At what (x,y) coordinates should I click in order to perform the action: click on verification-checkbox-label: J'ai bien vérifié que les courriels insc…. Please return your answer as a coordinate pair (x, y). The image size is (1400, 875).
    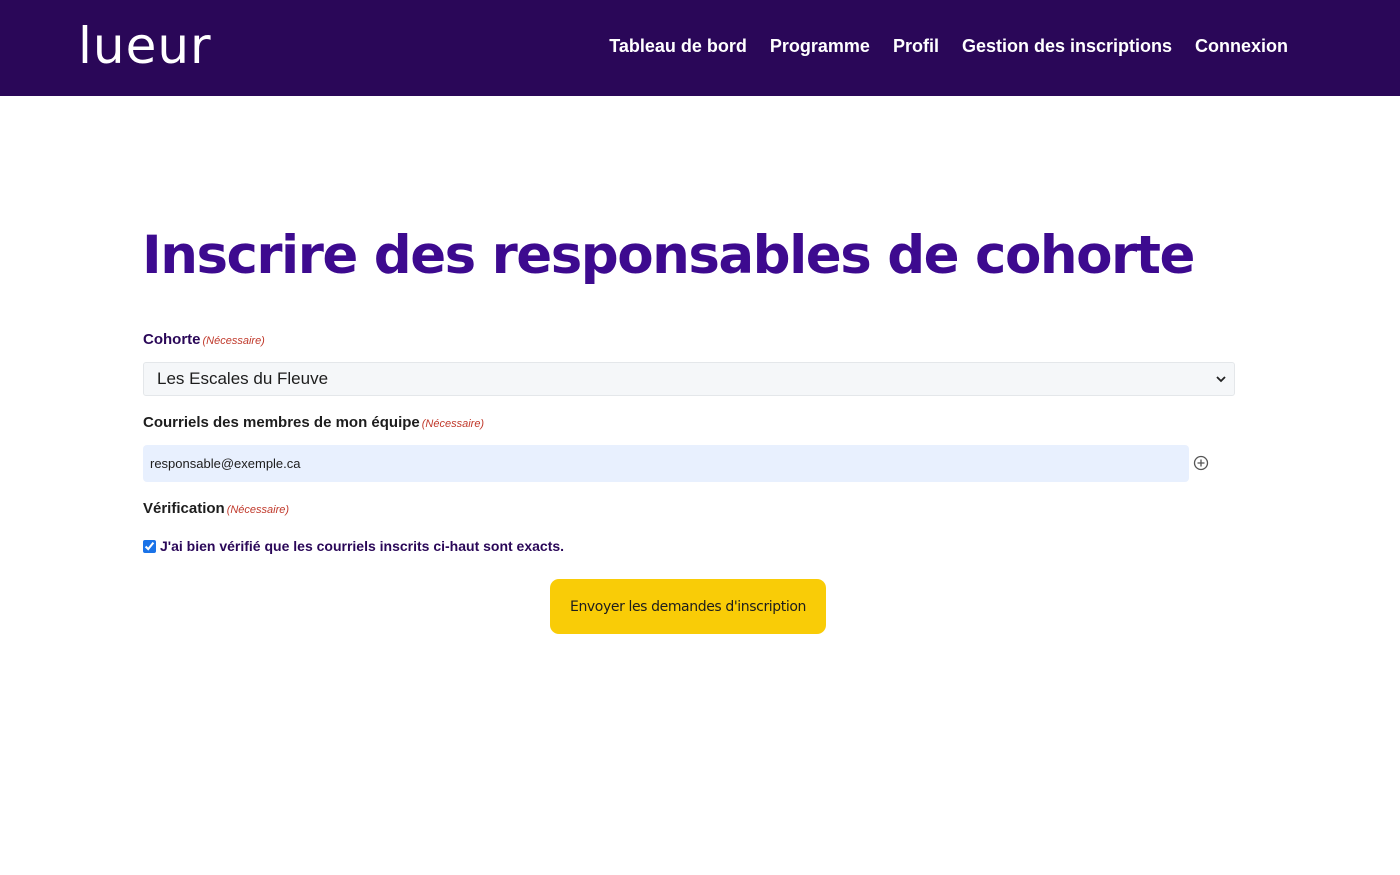
    Looking at the image, I should click on (362, 546).